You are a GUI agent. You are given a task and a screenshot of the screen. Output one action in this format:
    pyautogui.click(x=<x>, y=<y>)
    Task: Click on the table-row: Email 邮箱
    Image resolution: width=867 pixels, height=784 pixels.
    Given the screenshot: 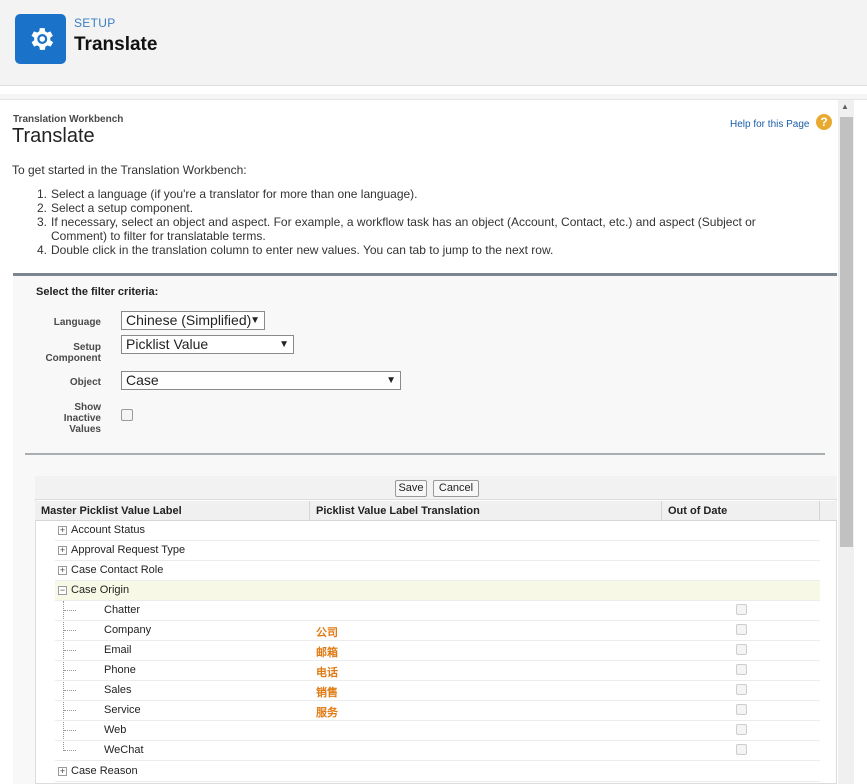 What is the action you would take?
    pyautogui.click(x=437, y=651)
    